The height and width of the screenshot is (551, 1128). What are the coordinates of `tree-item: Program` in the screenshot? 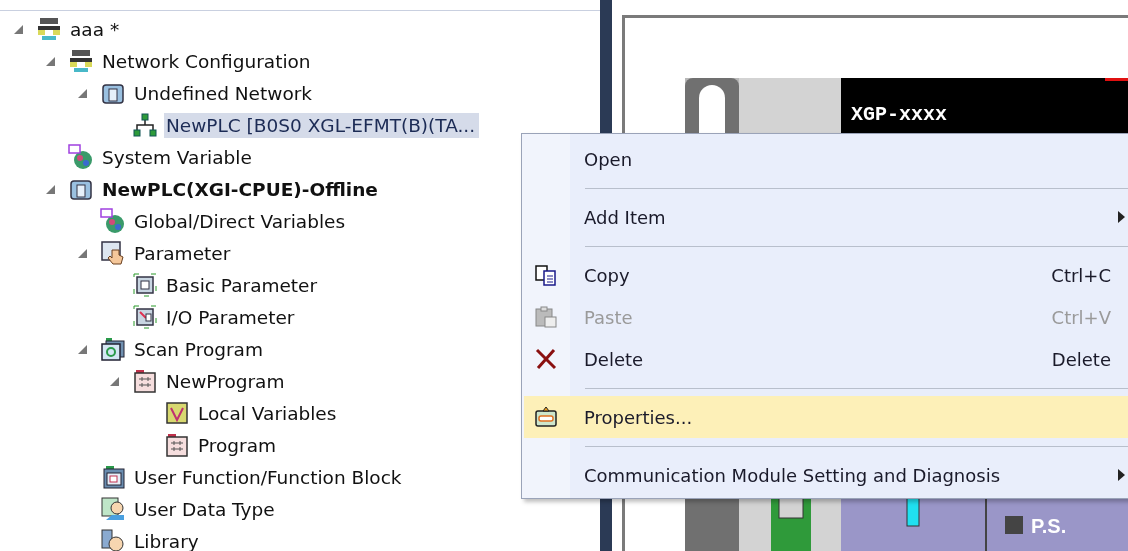 It's located at (238, 445).